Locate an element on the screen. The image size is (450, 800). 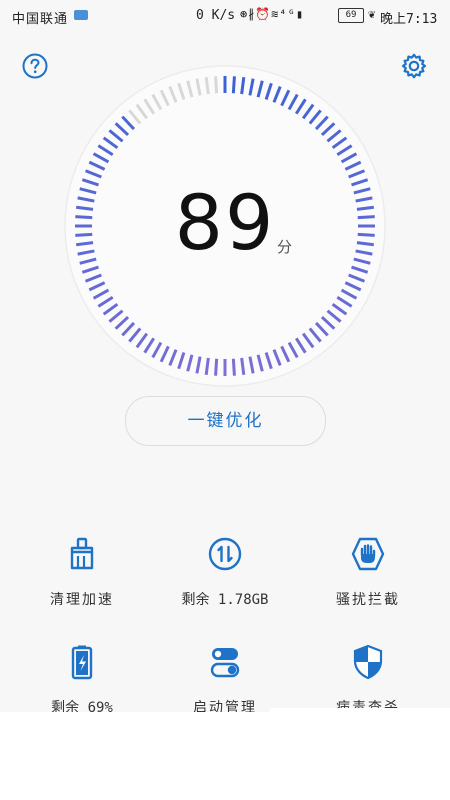
startup-manager-tool: 启动管理 is located at coordinates (225, 680).